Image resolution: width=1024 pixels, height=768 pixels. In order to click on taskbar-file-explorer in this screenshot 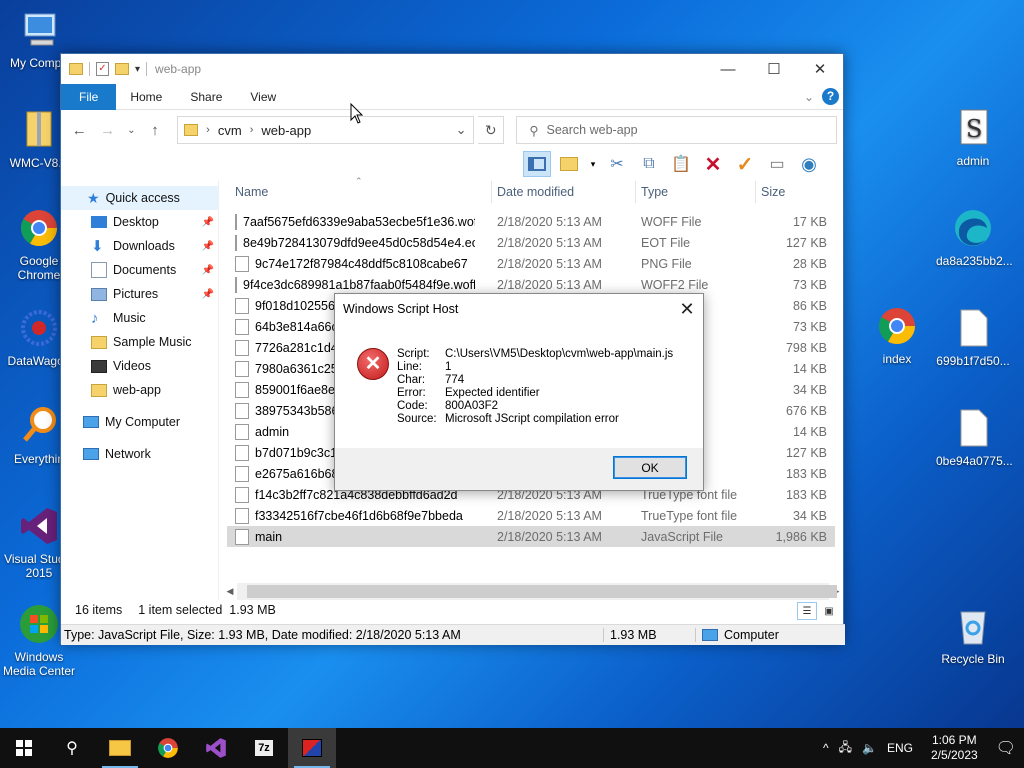, I will do `click(120, 748)`.